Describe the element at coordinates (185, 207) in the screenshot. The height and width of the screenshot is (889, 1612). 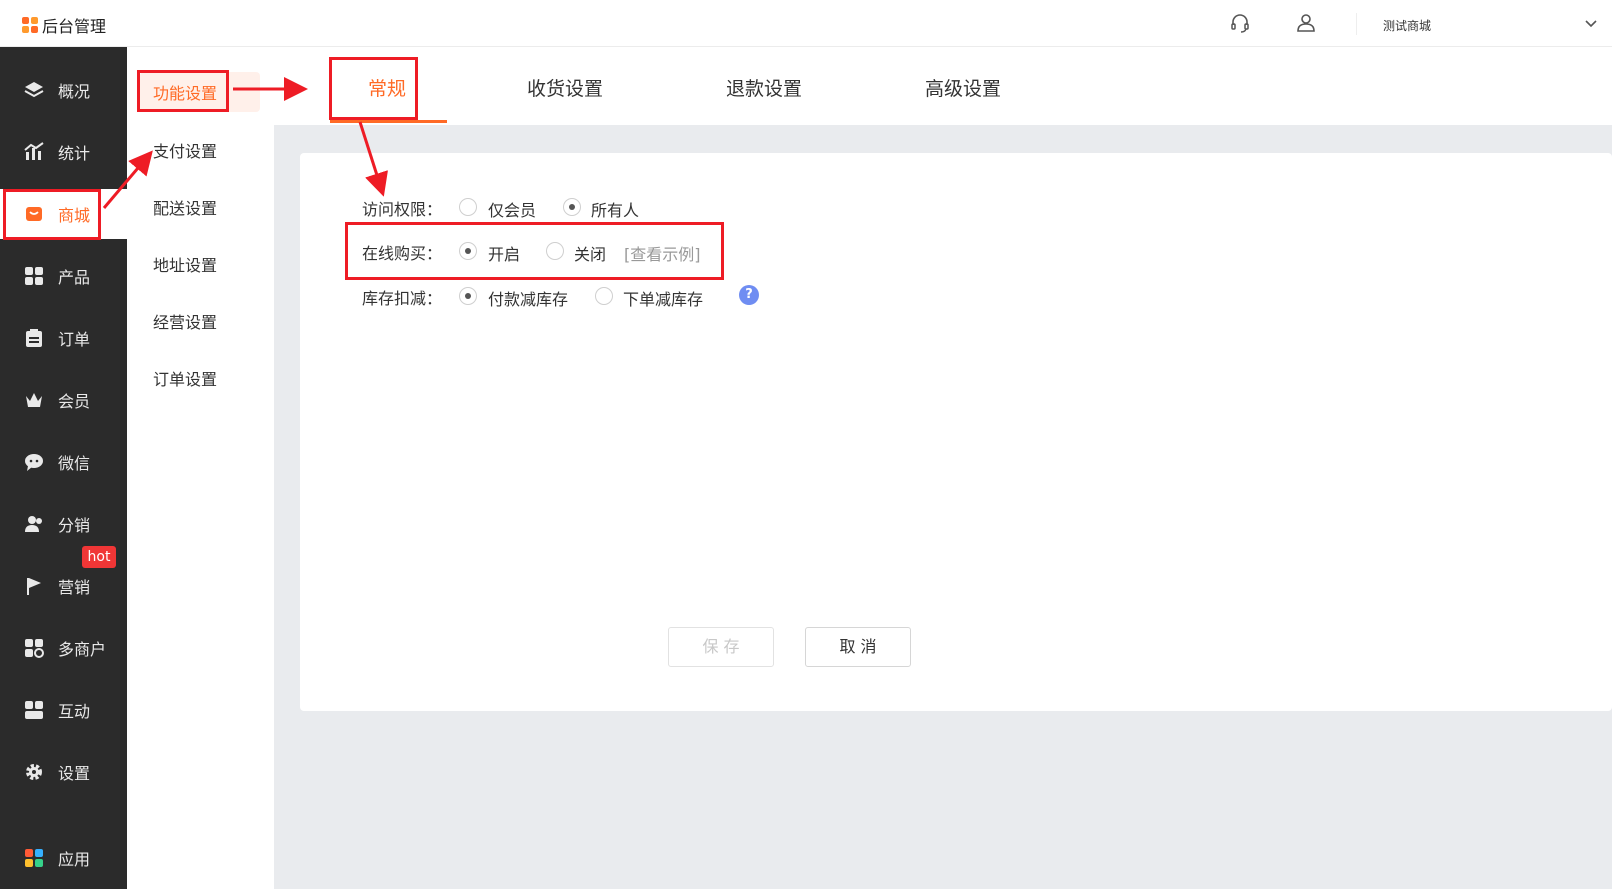
I see `submenu-item-delivery-settings: 配送设置` at that location.